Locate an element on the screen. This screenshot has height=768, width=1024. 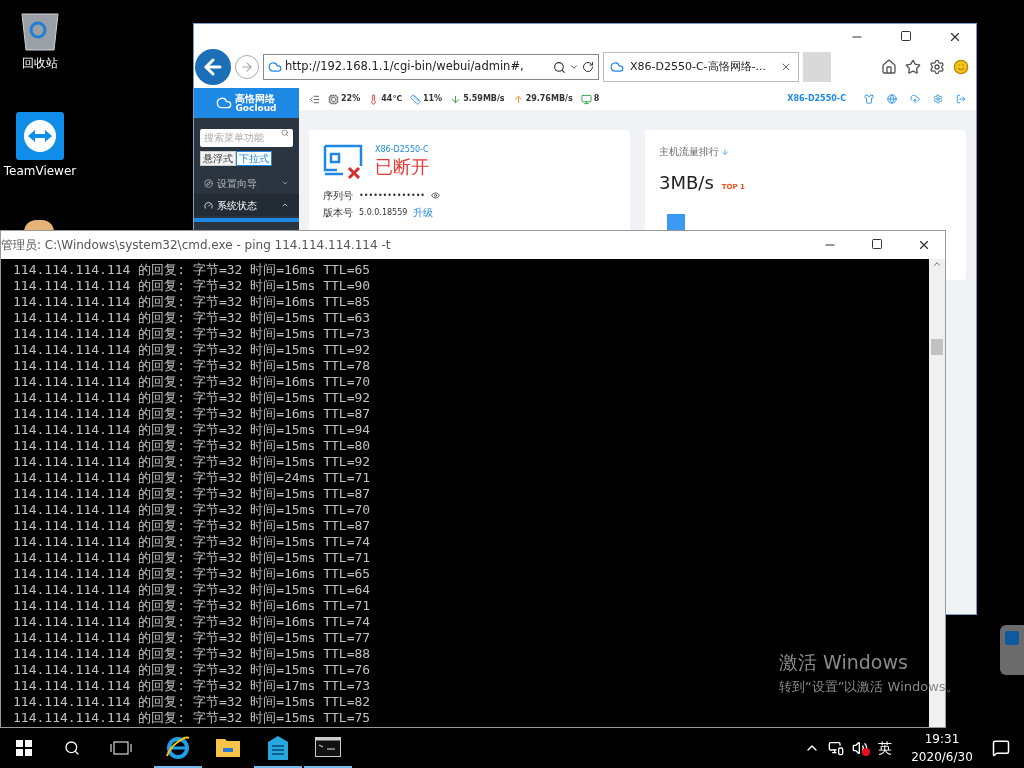
ie-icon is located at coordinates (178, 747).